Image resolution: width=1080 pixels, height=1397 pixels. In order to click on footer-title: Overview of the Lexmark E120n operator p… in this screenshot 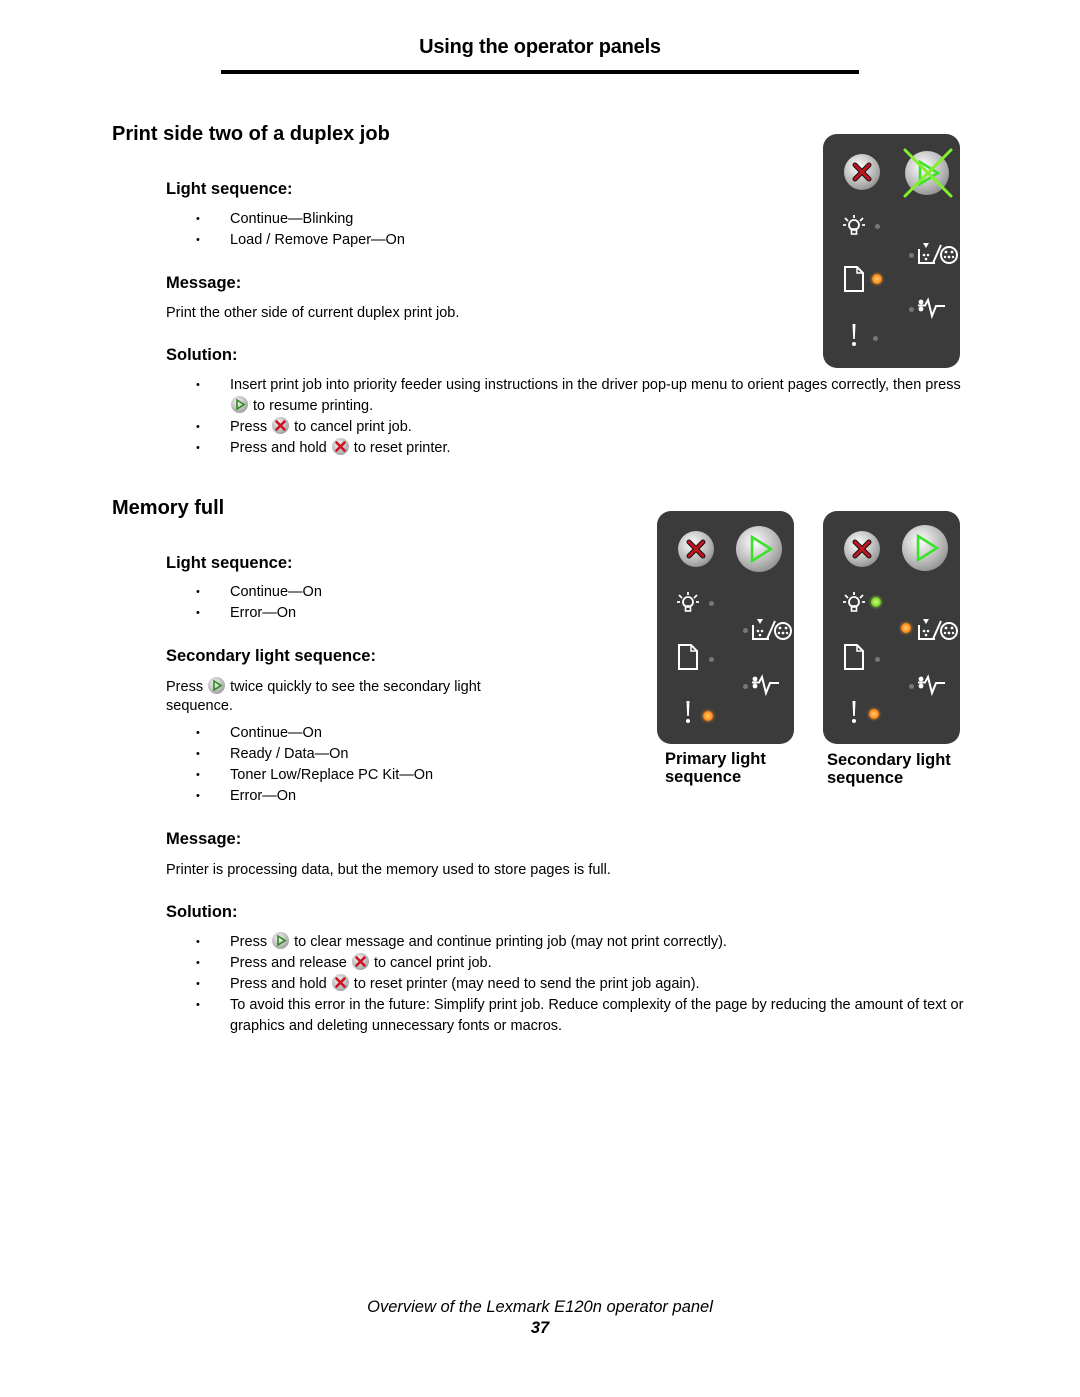, I will do `click(540, 1307)`.